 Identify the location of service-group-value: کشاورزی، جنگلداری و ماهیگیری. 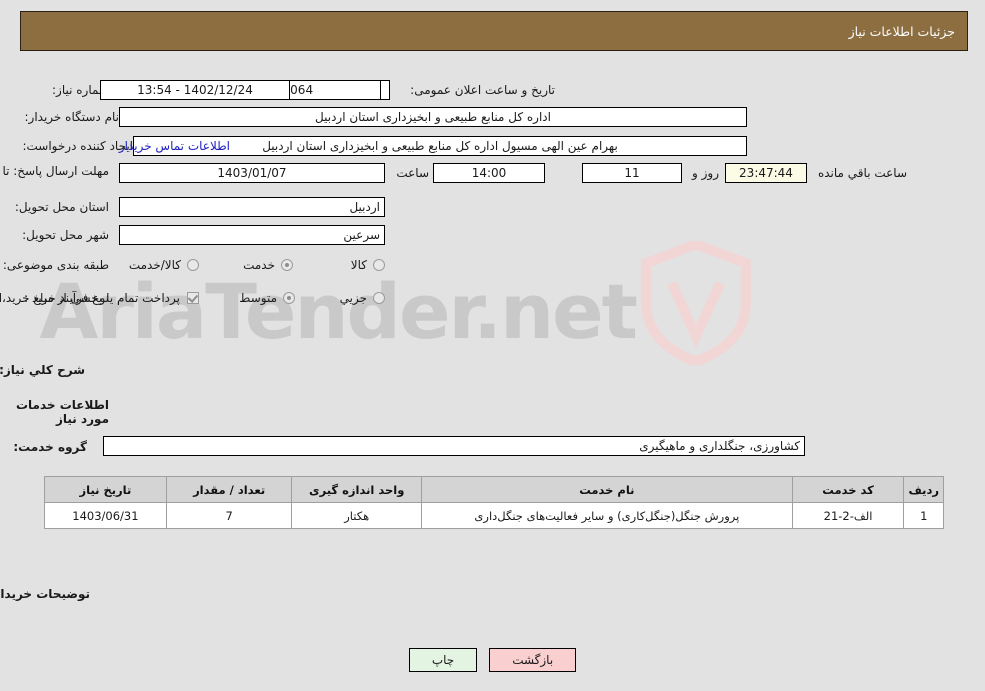
(454, 446).